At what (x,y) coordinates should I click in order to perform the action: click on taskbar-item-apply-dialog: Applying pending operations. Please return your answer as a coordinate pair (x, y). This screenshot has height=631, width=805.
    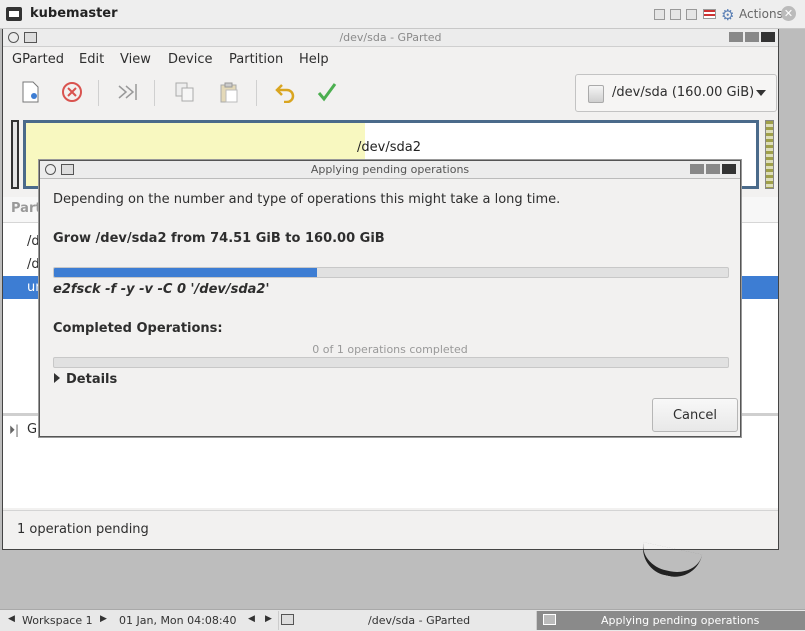
    Looking at the image, I should click on (670, 620).